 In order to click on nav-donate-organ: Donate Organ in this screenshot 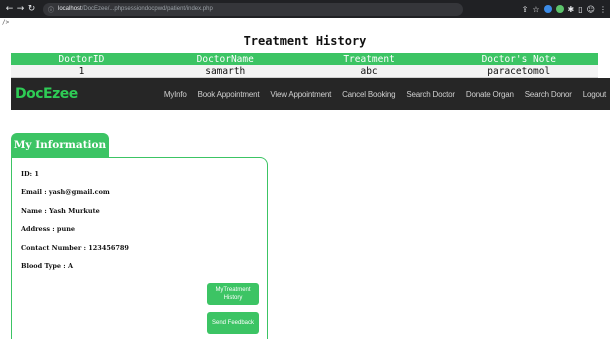, I will do `click(490, 94)`.